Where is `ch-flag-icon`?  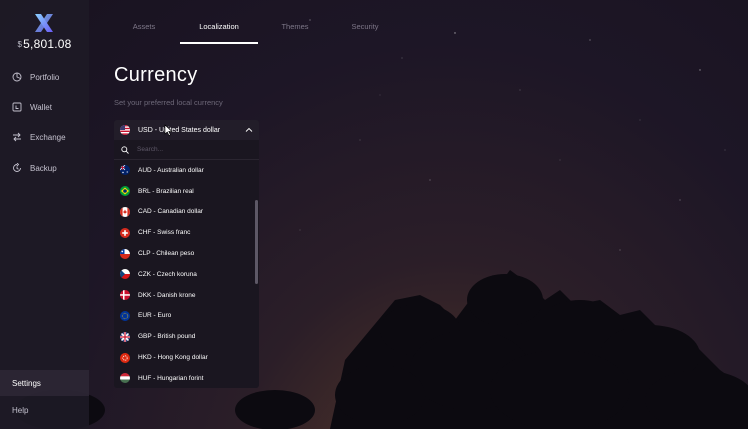
ch-flag-icon is located at coordinates (125, 232).